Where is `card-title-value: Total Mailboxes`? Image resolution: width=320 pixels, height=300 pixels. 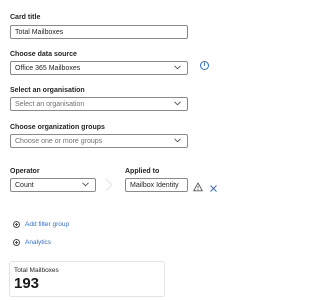
card-title-value: Total Mailboxes is located at coordinates (39, 32).